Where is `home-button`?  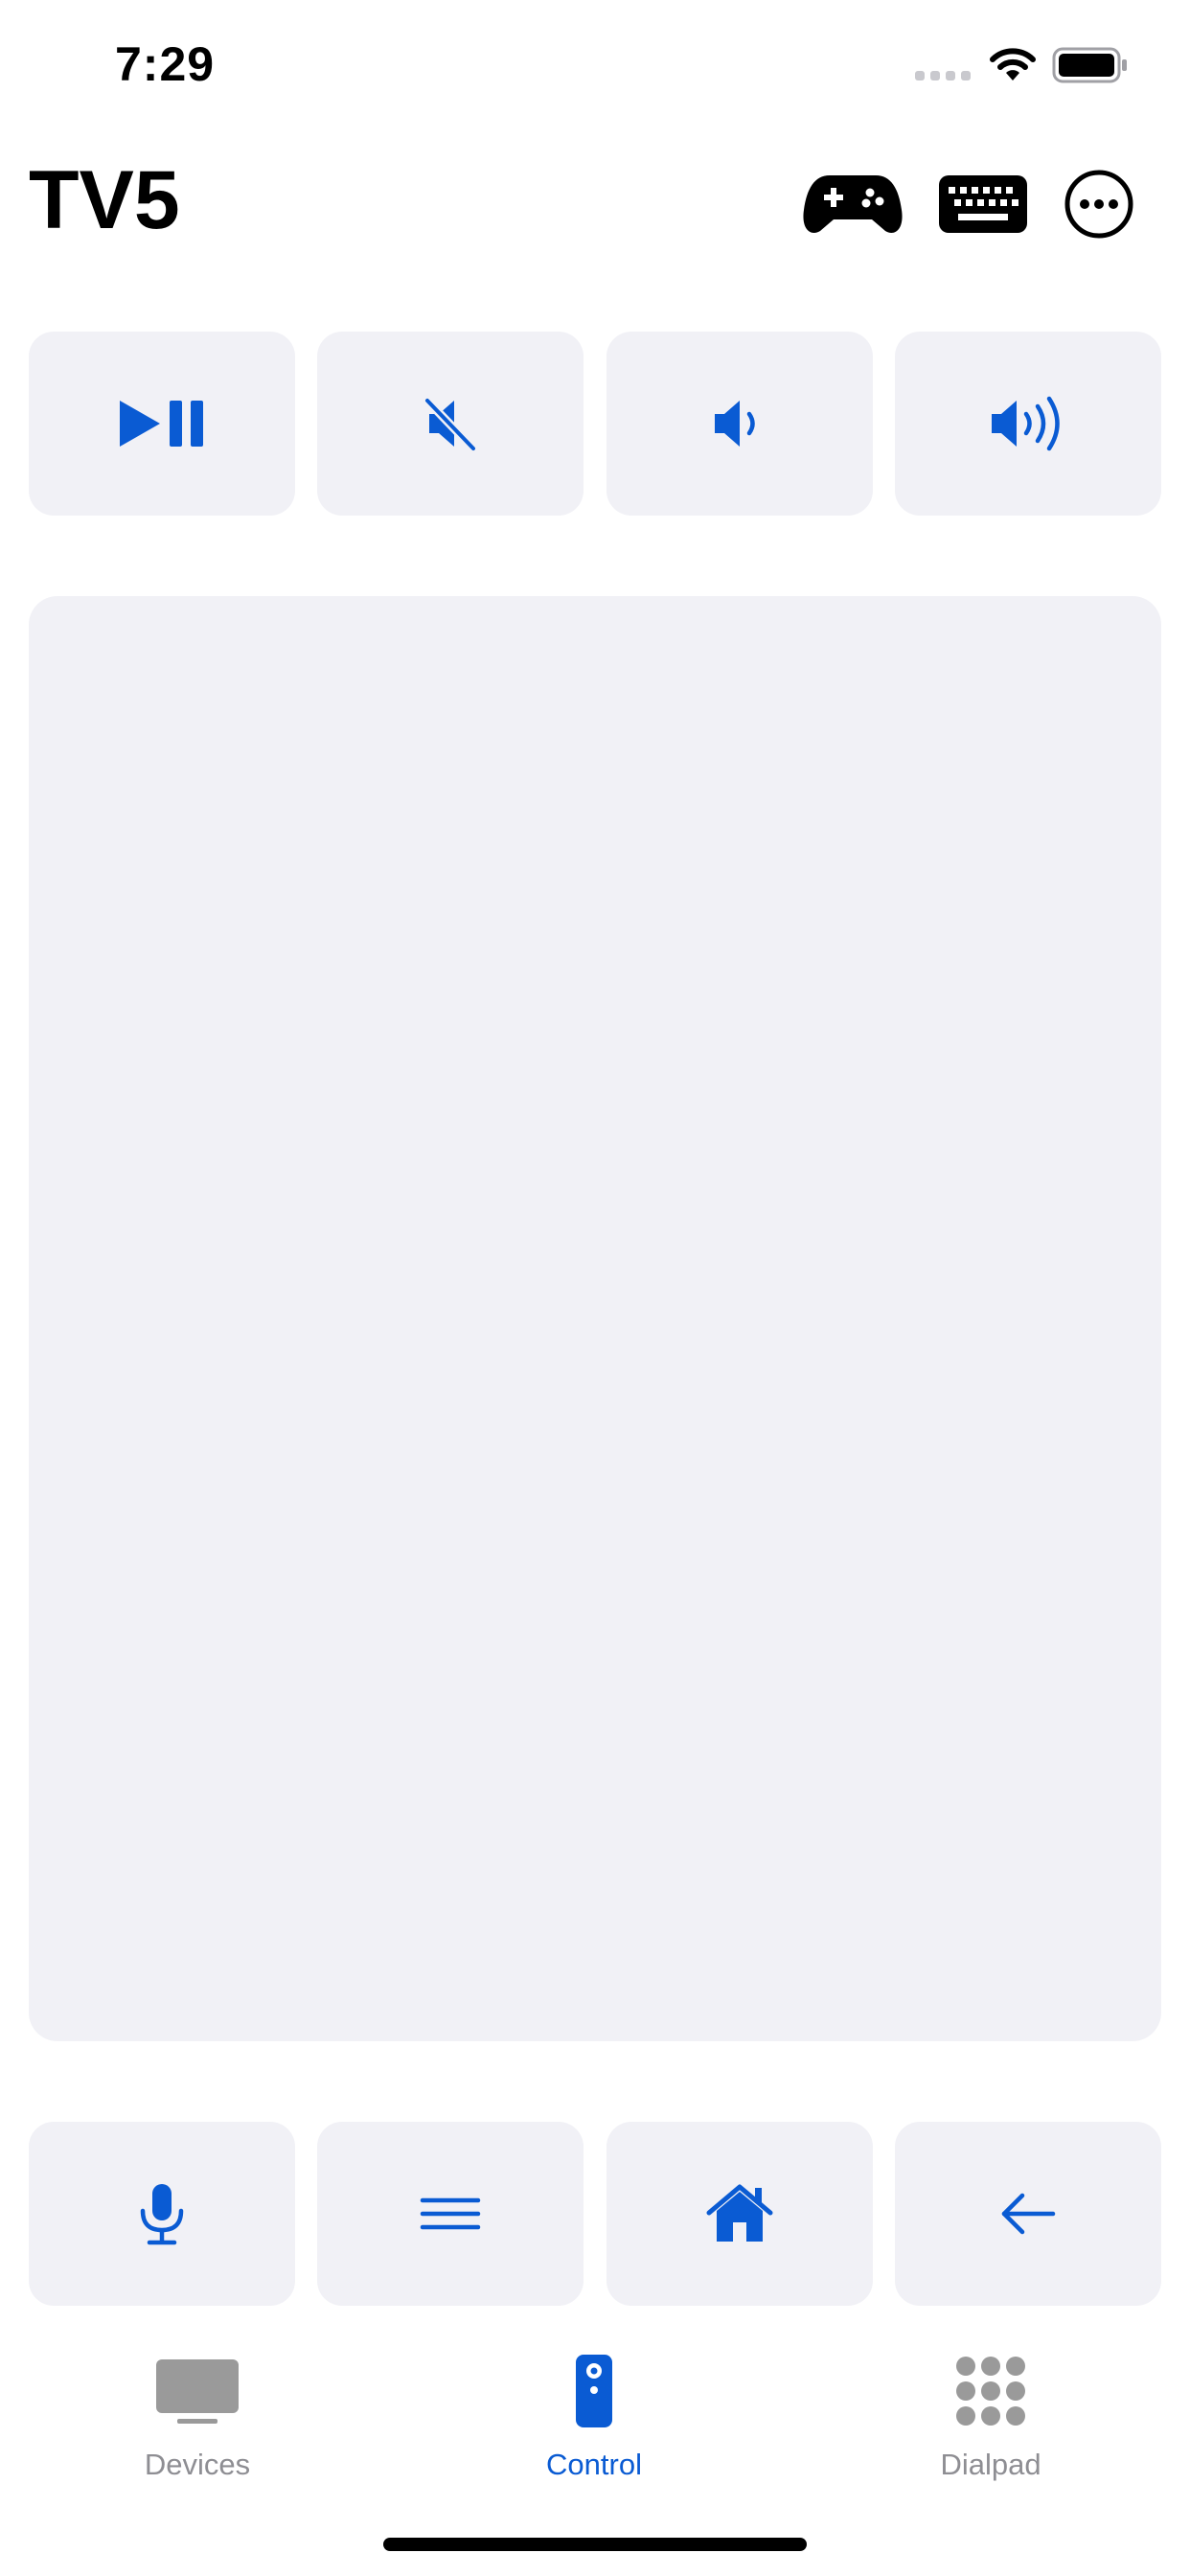 home-button is located at coordinates (740, 2214).